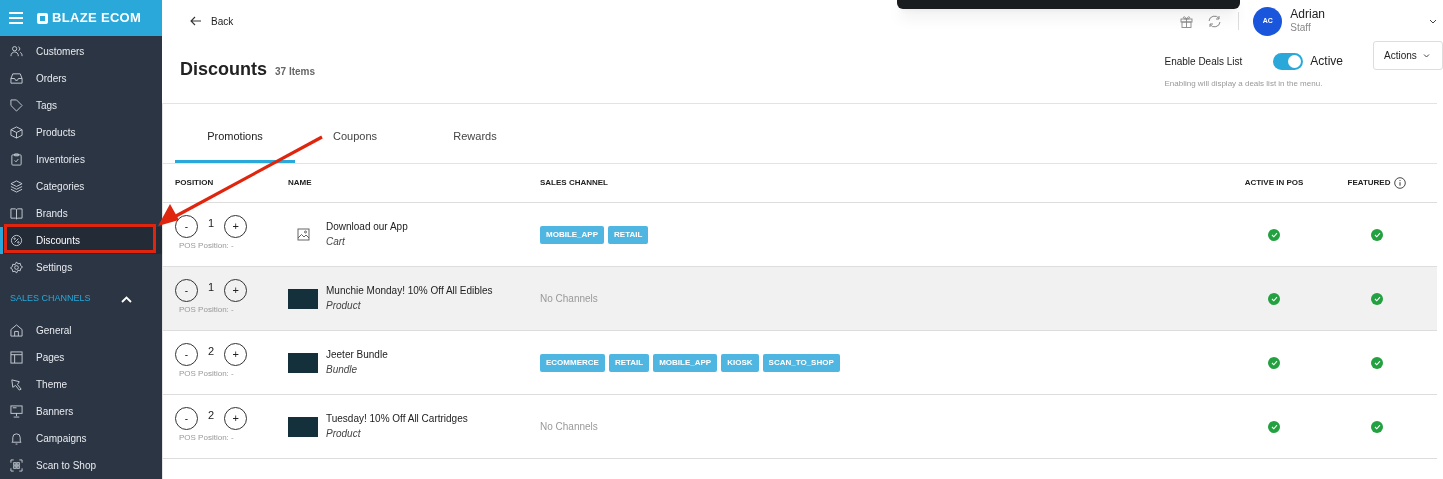  What do you see at coordinates (81, 357) in the screenshot?
I see `sidebar-item: Pages` at bounding box center [81, 357].